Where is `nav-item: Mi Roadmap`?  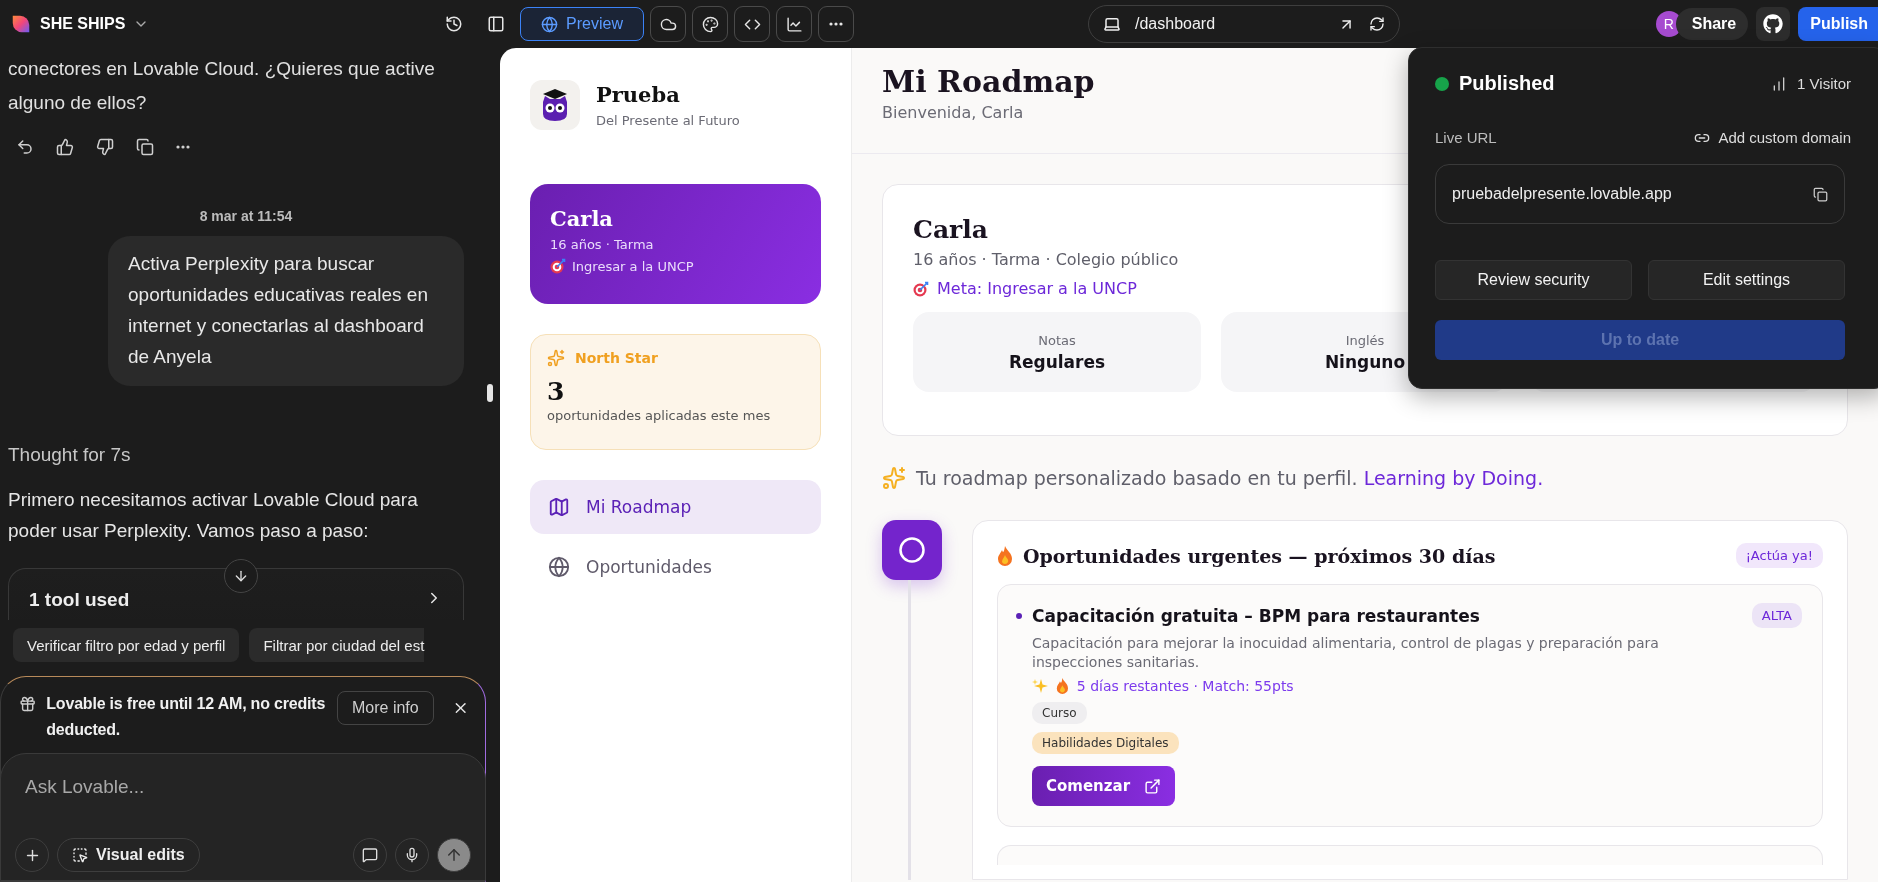
nav-item: Mi Roadmap is located at coordinates (675, 507).